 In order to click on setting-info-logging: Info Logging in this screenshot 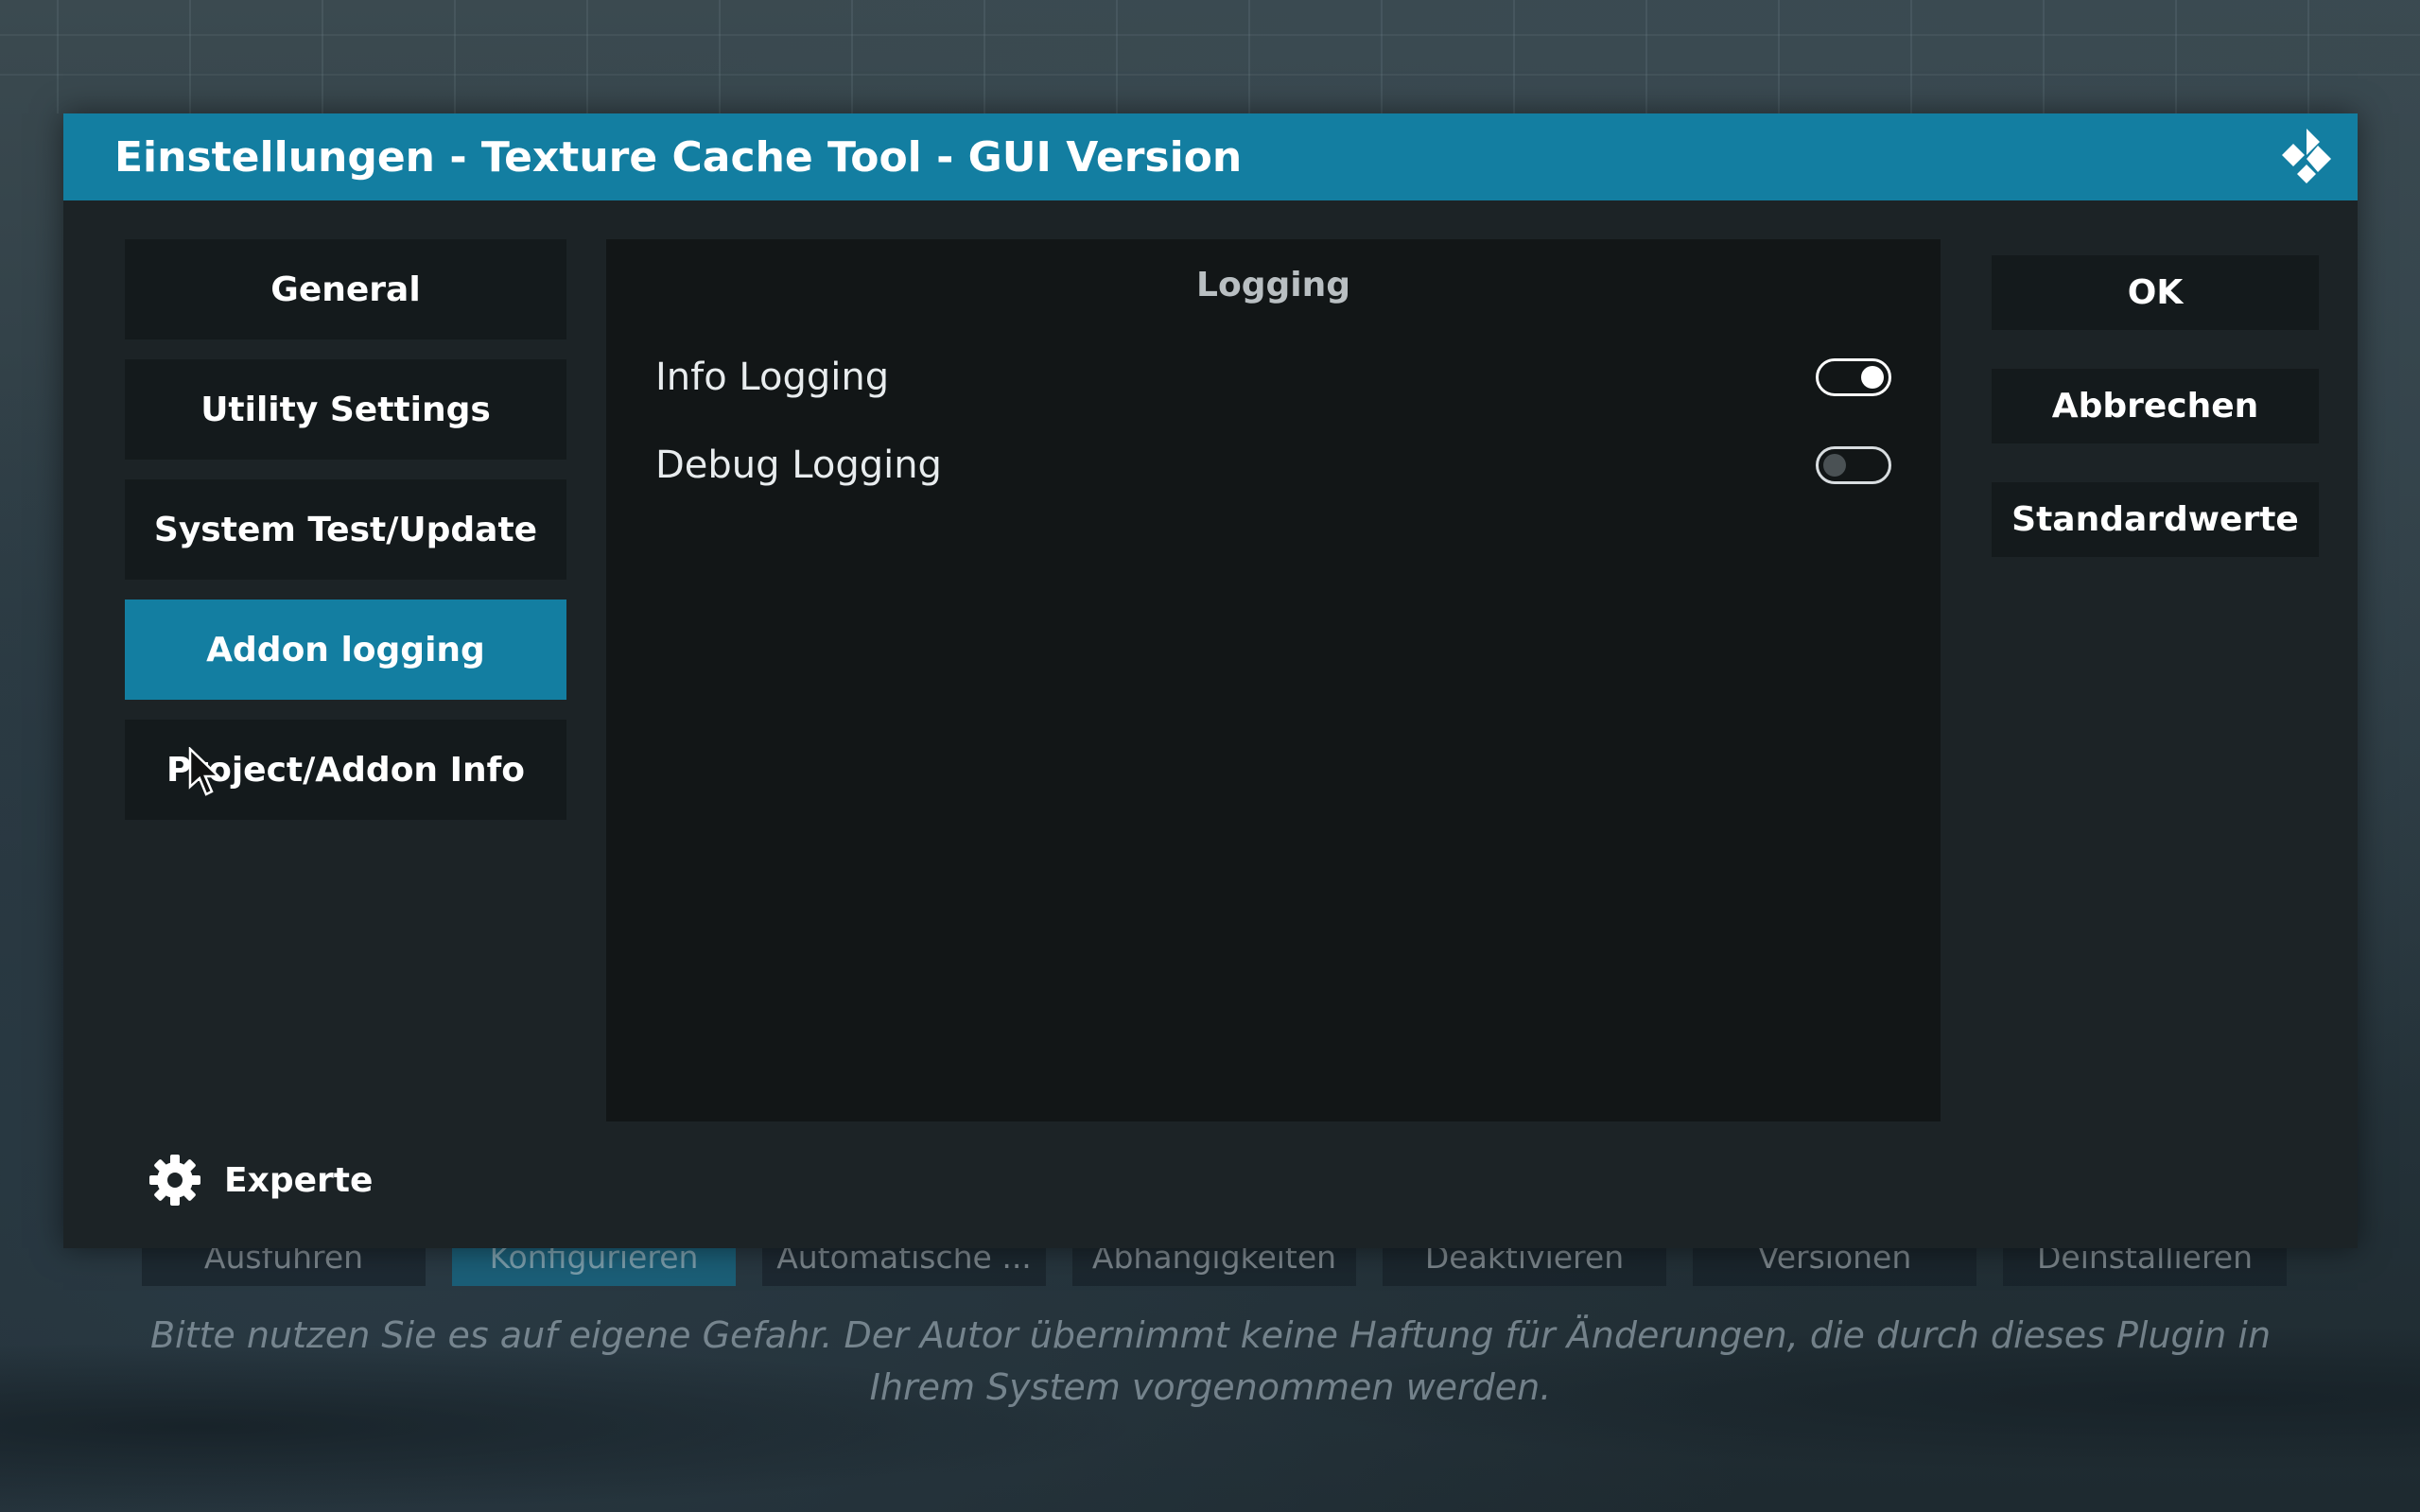, I will do `click(1274, 377)`.